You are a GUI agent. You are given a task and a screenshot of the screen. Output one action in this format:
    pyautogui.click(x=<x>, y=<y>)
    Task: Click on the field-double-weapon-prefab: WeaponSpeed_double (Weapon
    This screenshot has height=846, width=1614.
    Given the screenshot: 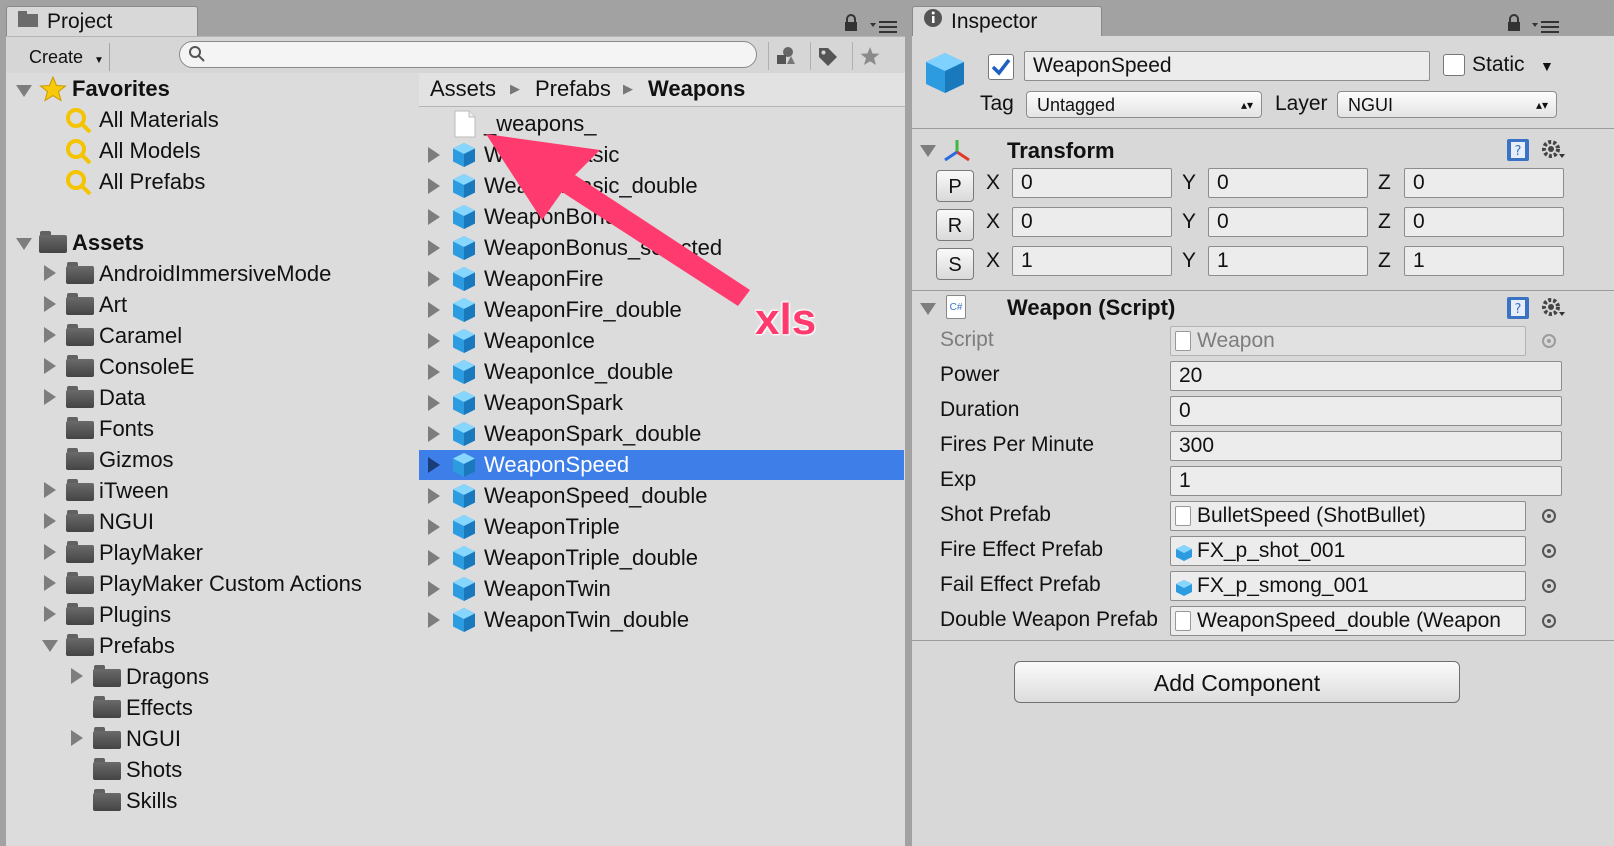 What is the action you would take?
    pyautogui.click(x=1348, y=621)
    